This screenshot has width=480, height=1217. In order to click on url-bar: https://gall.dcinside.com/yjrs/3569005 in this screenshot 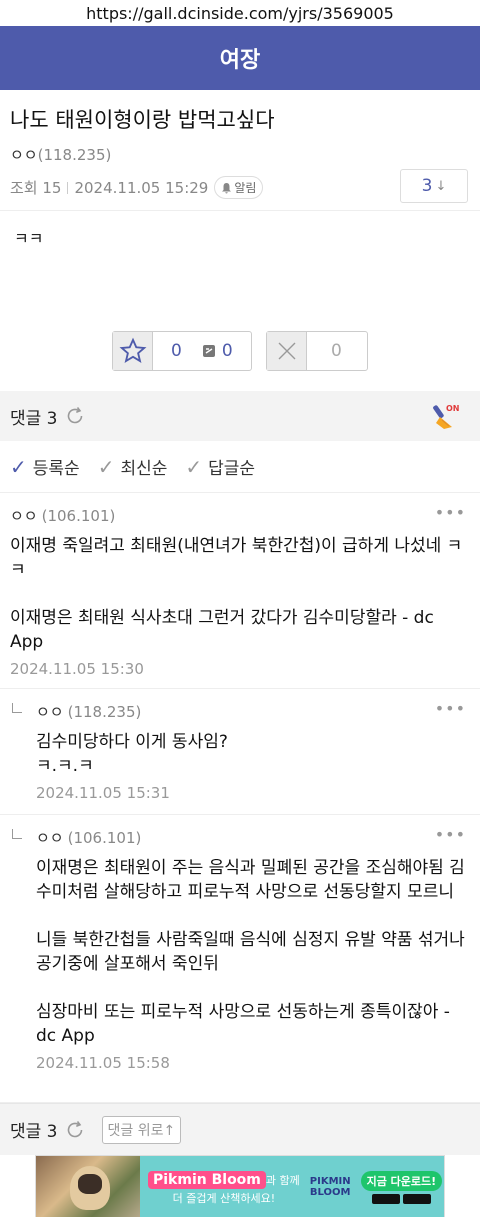, I will do `click(240, 13)`.